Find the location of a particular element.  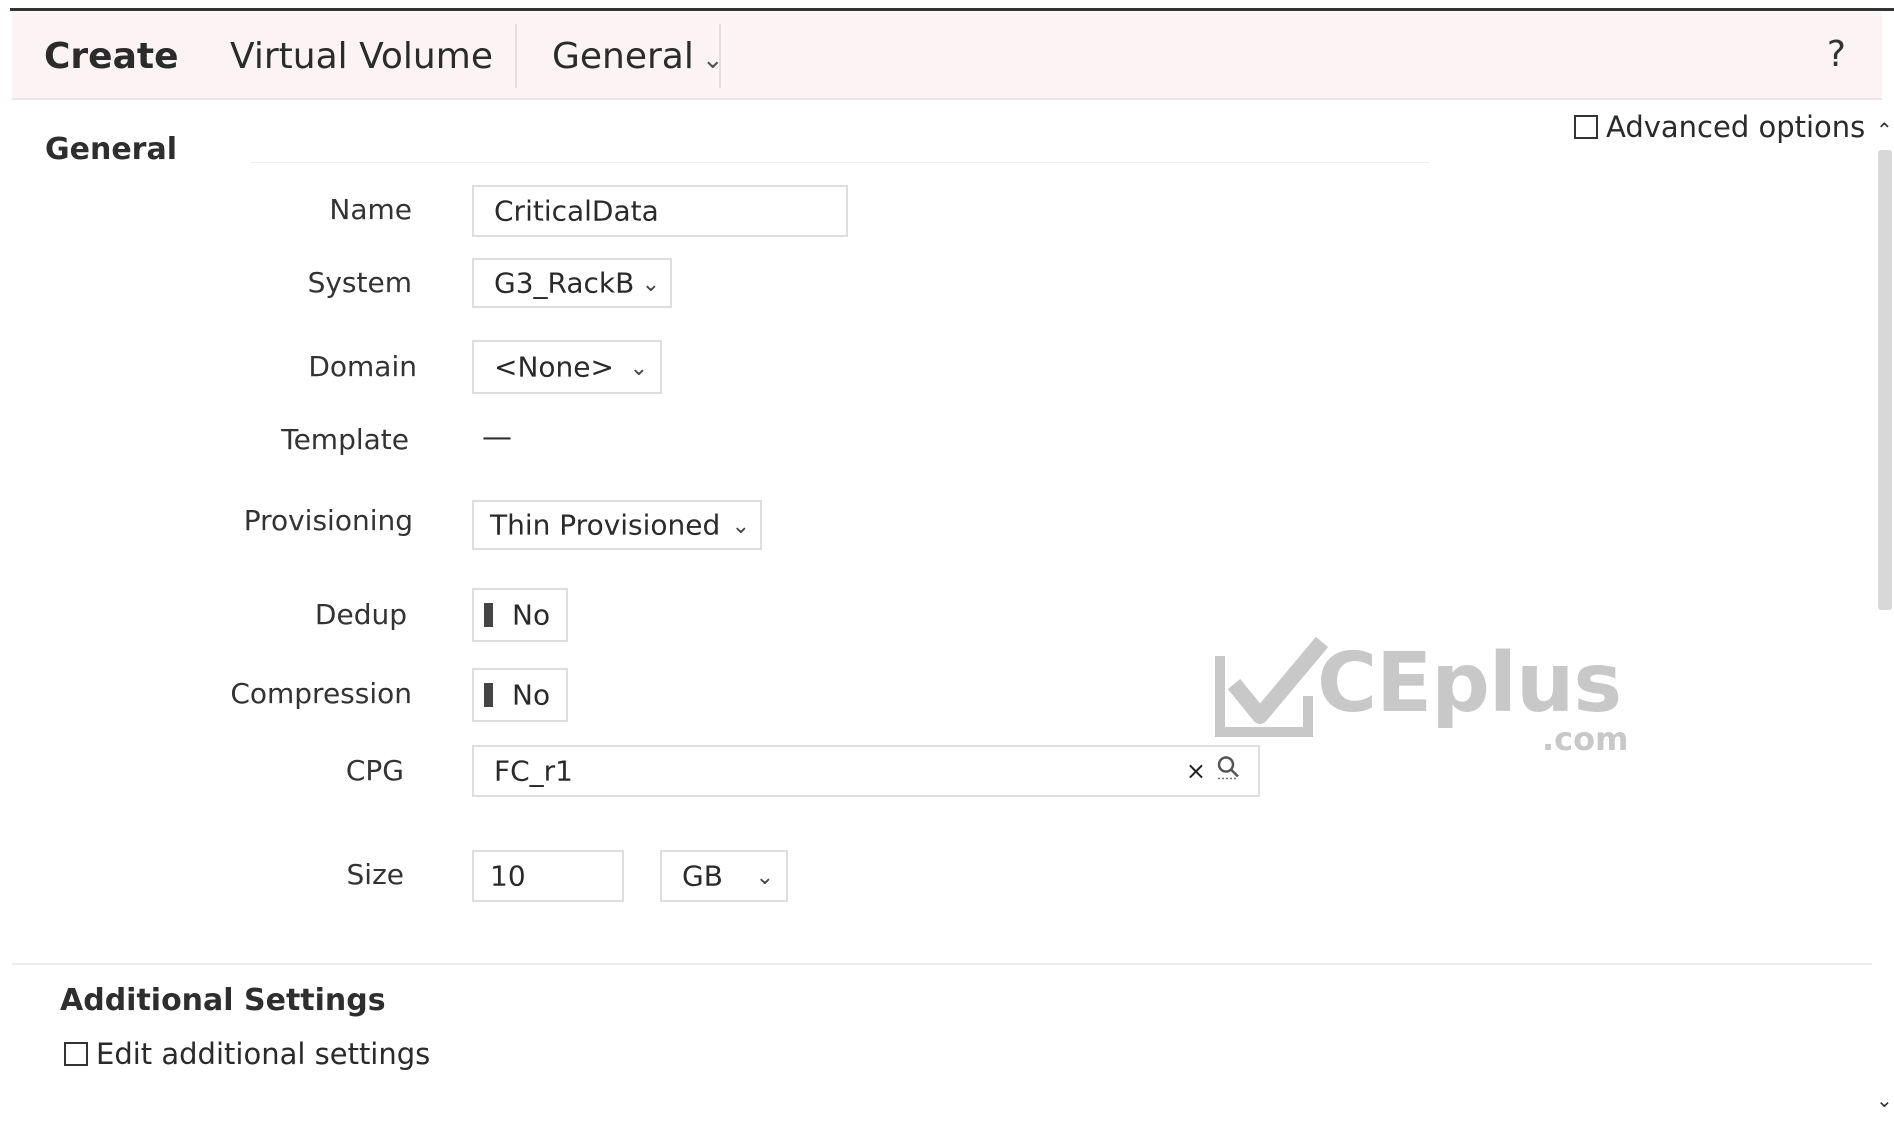

system-value: G3_RackB is located at coordinates (564, 283).